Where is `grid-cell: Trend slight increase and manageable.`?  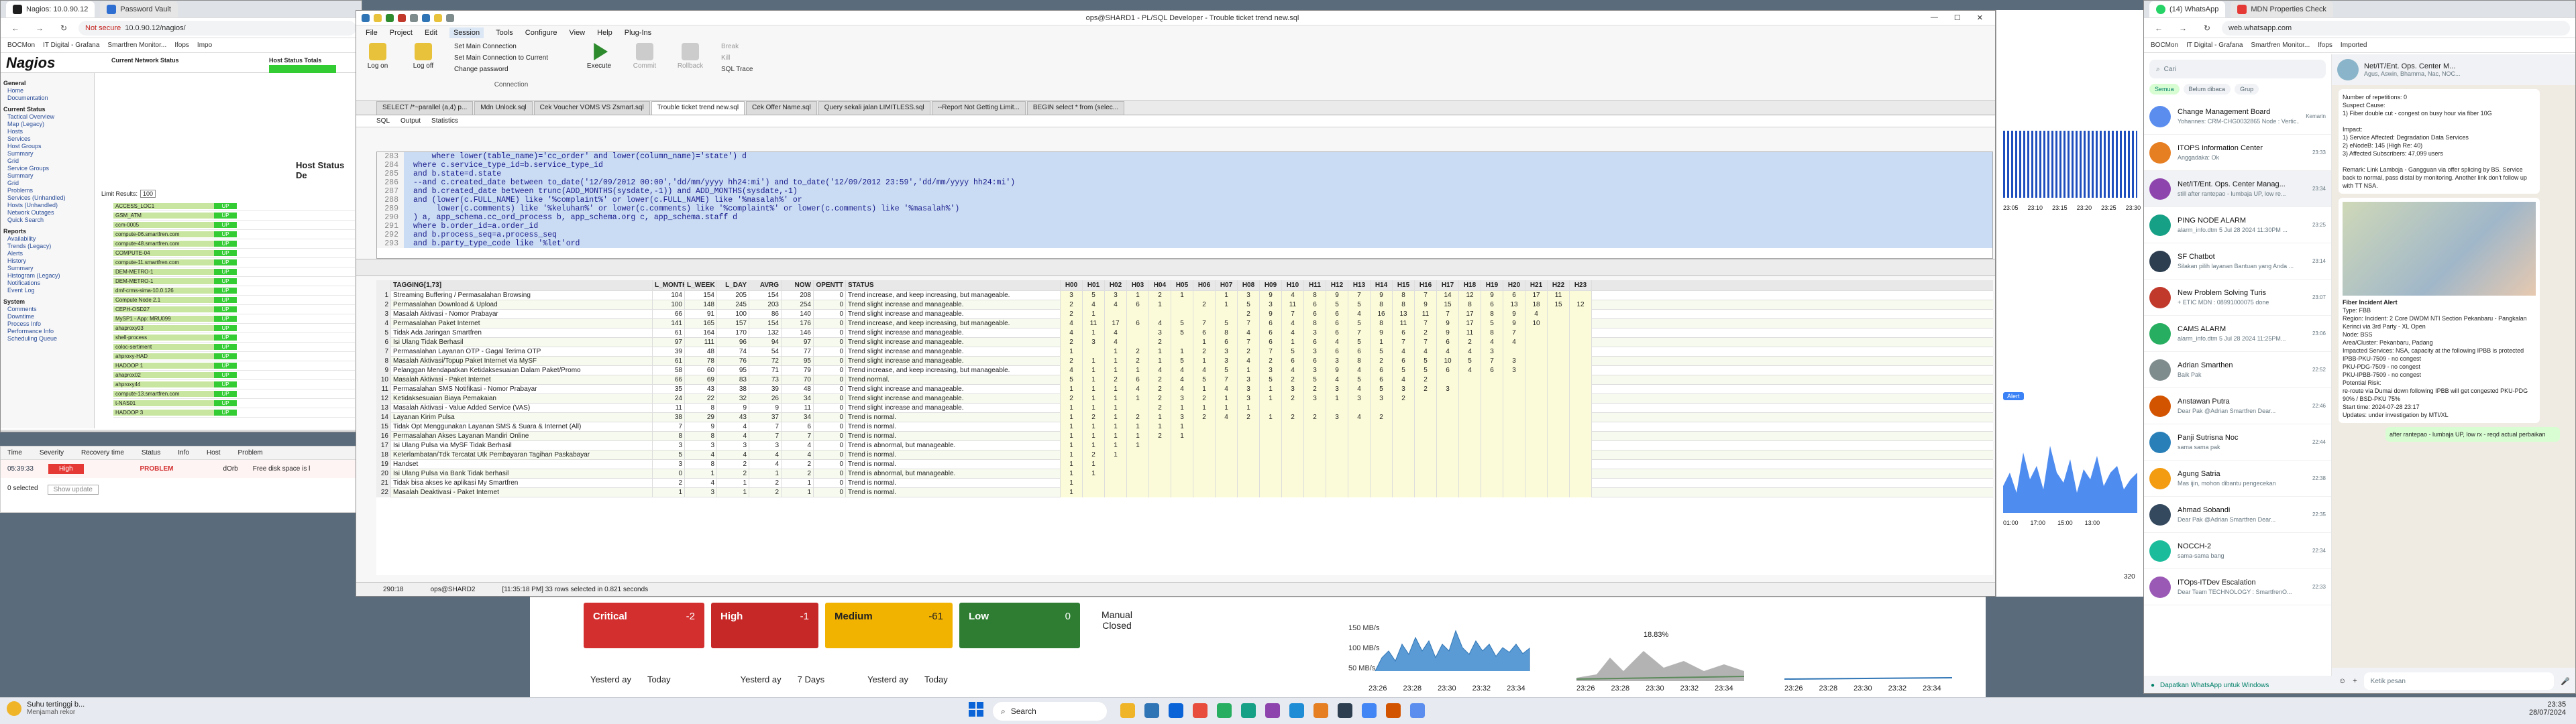
grid-cell: Trend slight increase and manageable. is located at coordinates (953, 361).